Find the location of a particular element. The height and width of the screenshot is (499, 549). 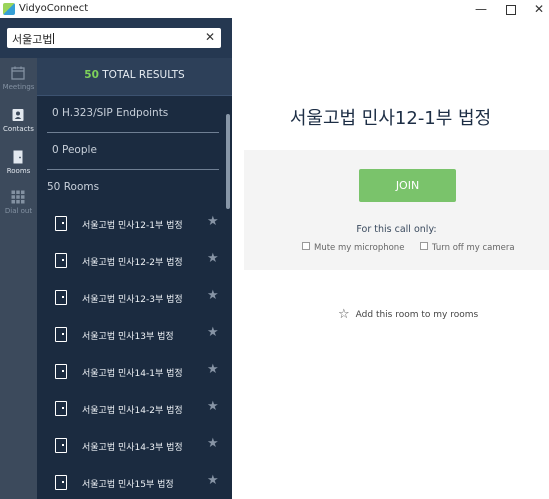

room-item: 서울고법 민사14-2부 법정 ★ is located at coordinates (129, 409).